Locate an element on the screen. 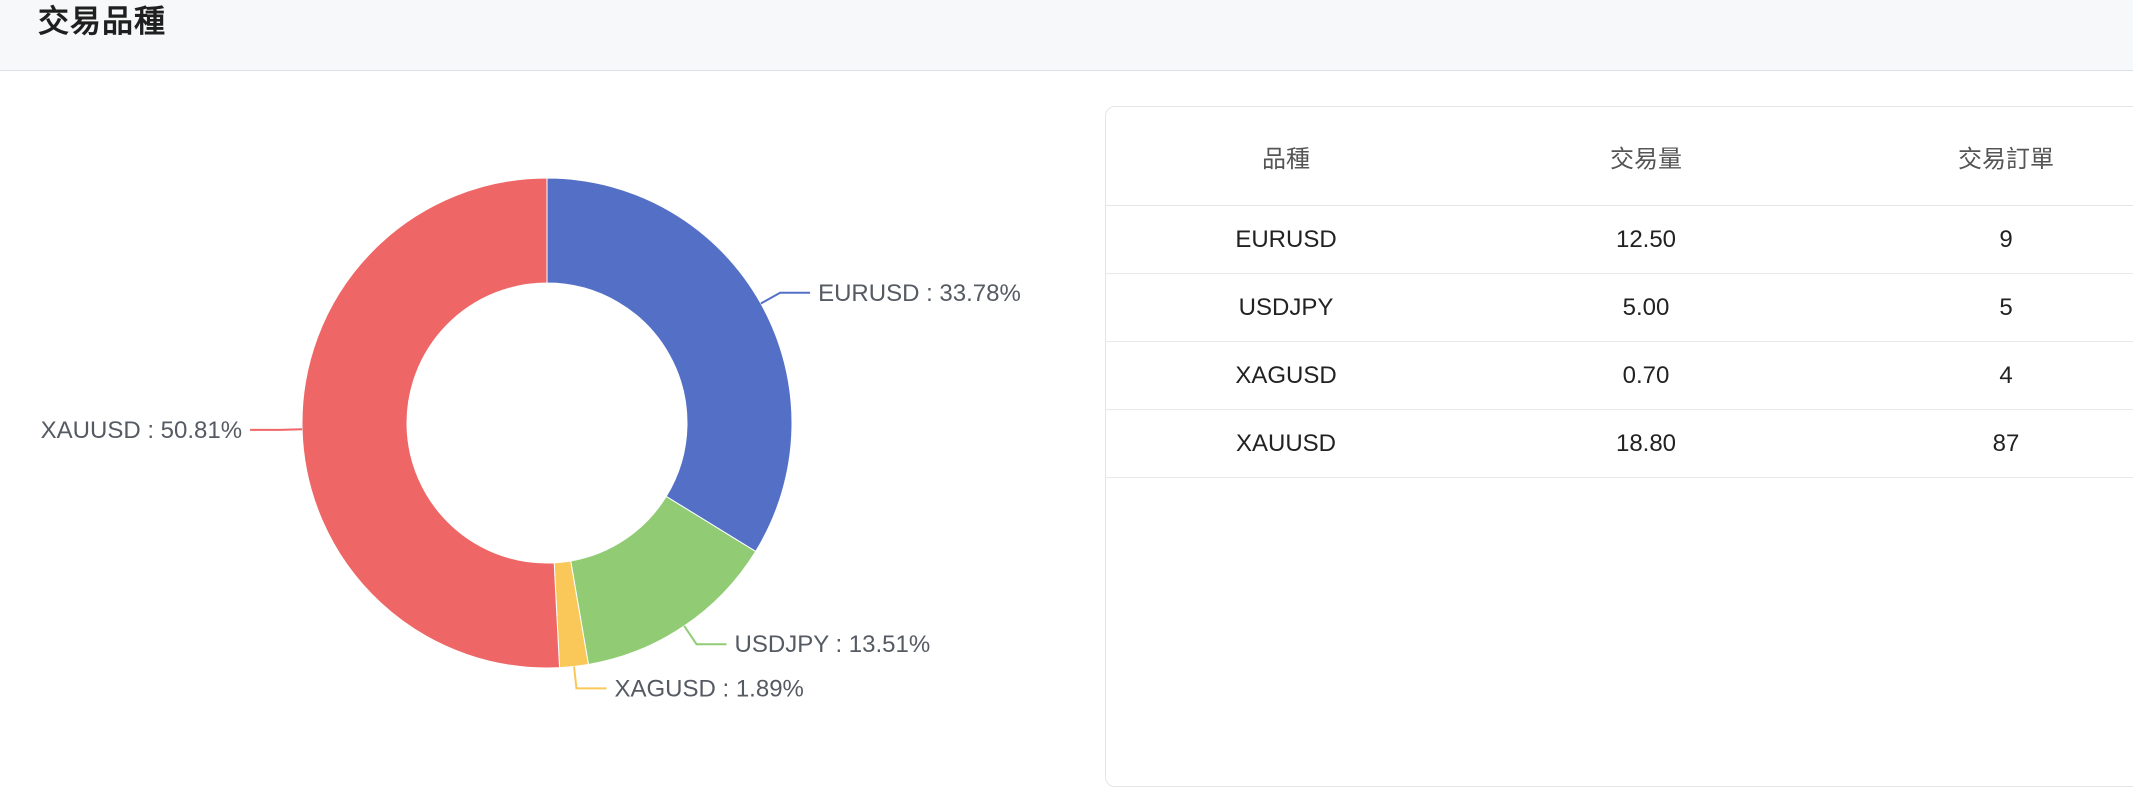  column-header-symbol: 品種 is located at coordinates (1286, 156).